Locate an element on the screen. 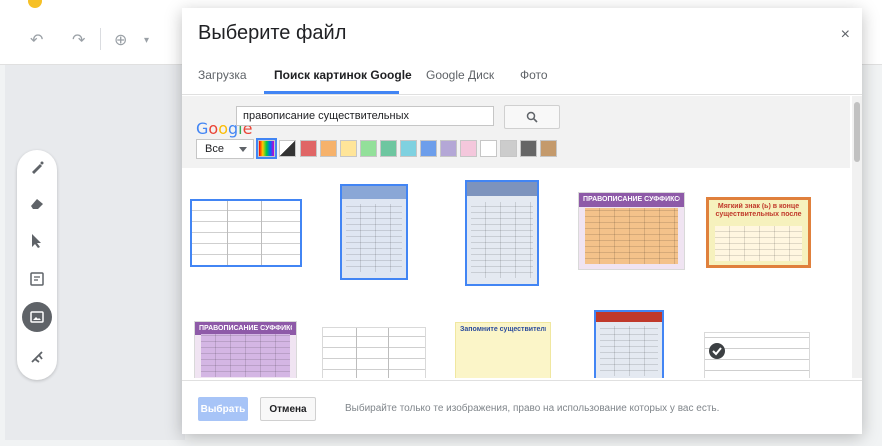 This screenshot has width=882, height=446. tab-google-image-search: Поиск картинок Google is located at coordinates (343, 75).